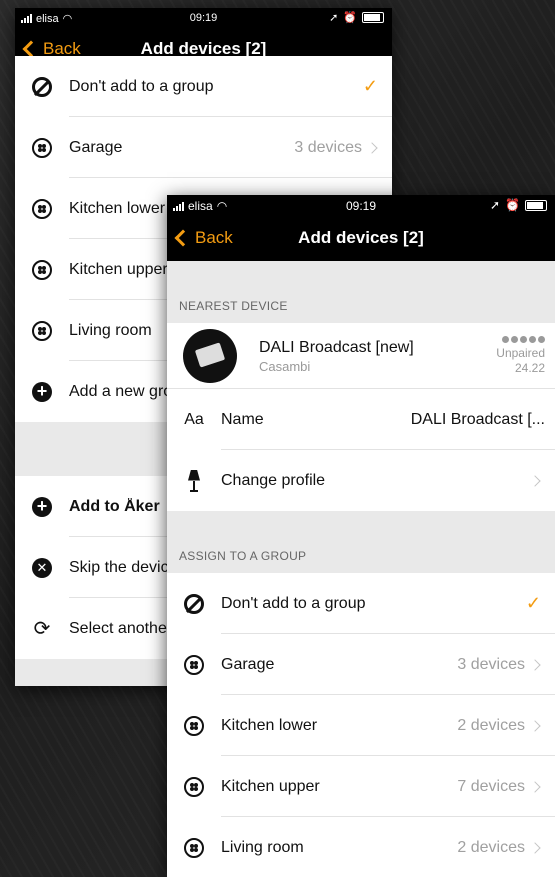 The image size is (555, 877). I want to click on lamp-icon, so click(194, 481).